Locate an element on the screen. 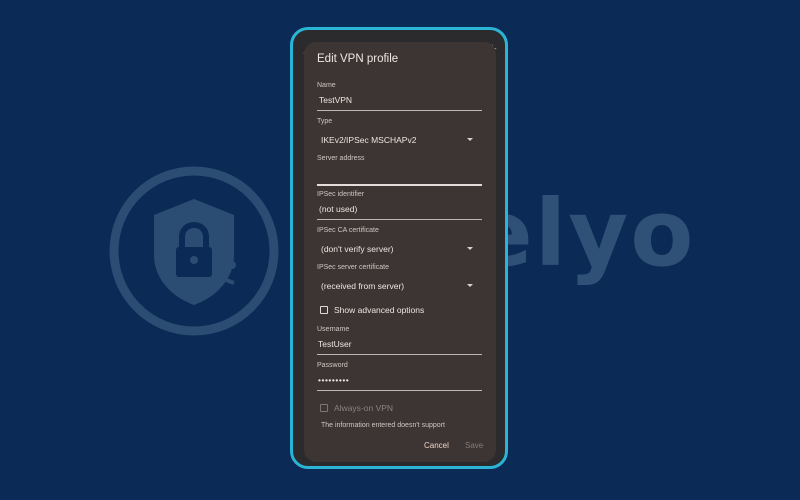  always-on-vpn-label: Always-on VPN is located at coordinates (364, 408).